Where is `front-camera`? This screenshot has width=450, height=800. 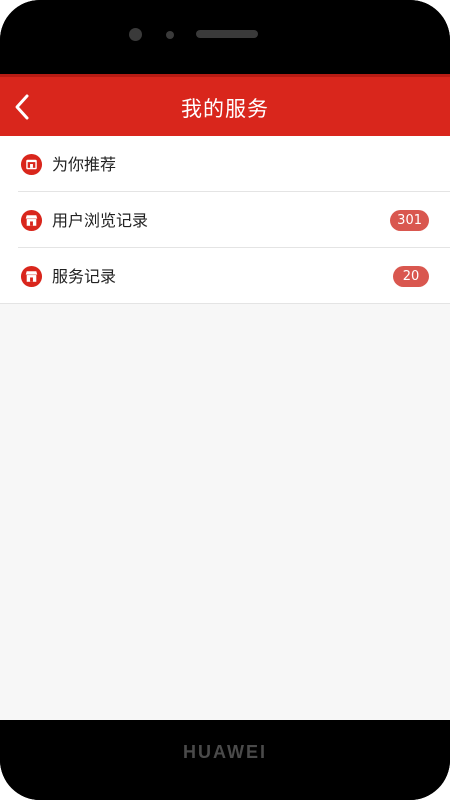
front-camera is located at coordinates (135, 34).